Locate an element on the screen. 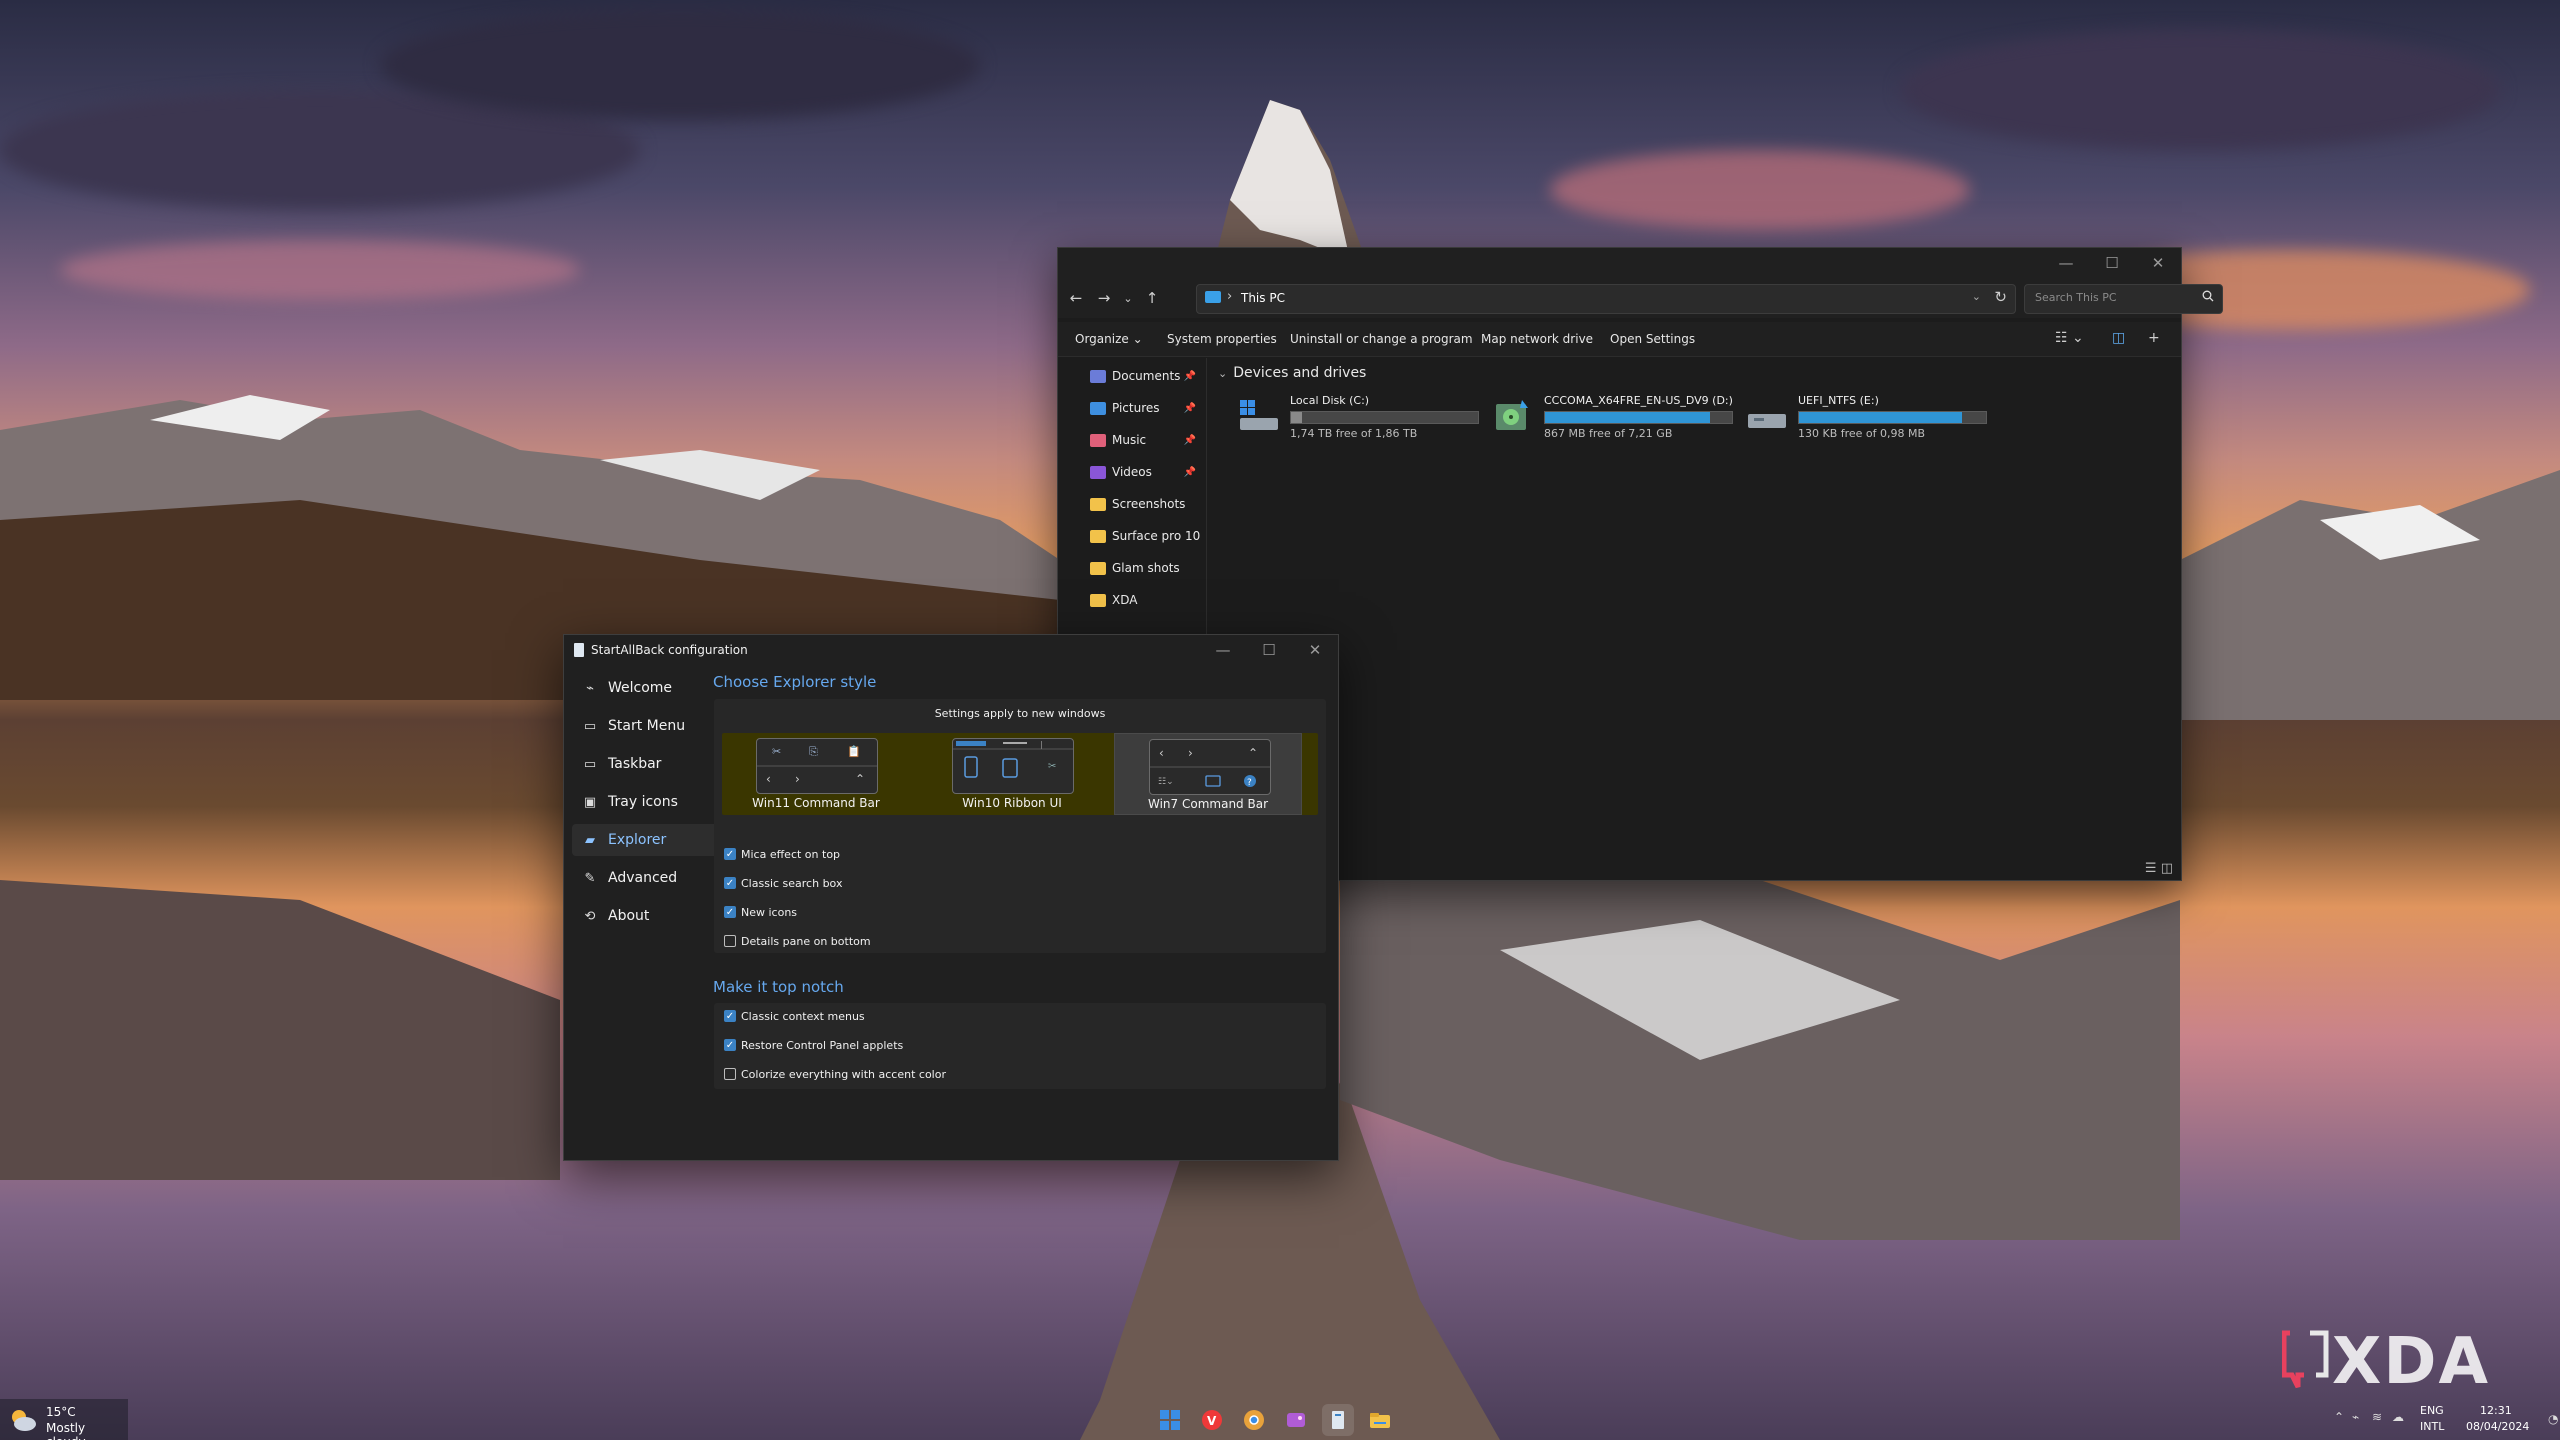 This screenshot has height=1449, width=2560. window-title: StartAllBack configuration is located at coordinates (669, 650).